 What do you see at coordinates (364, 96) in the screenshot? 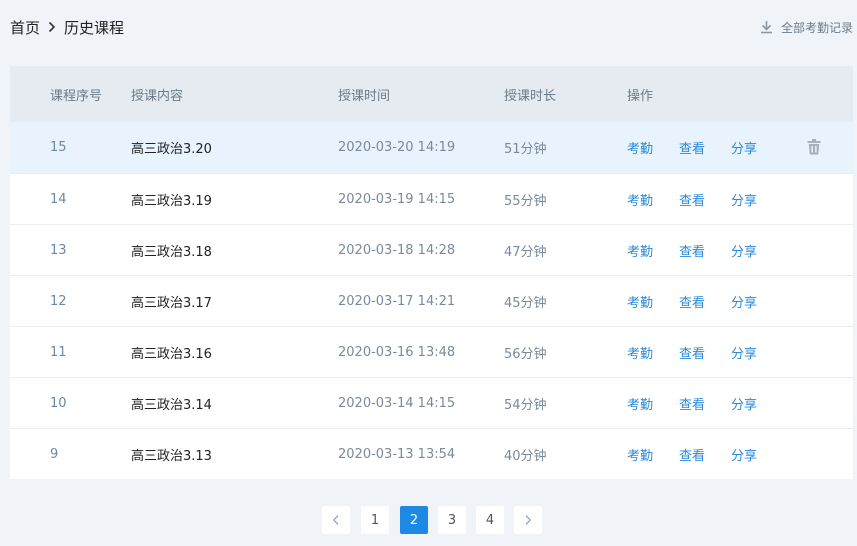
I see `header-time: 授课时间` at bounding box center [364, 96].